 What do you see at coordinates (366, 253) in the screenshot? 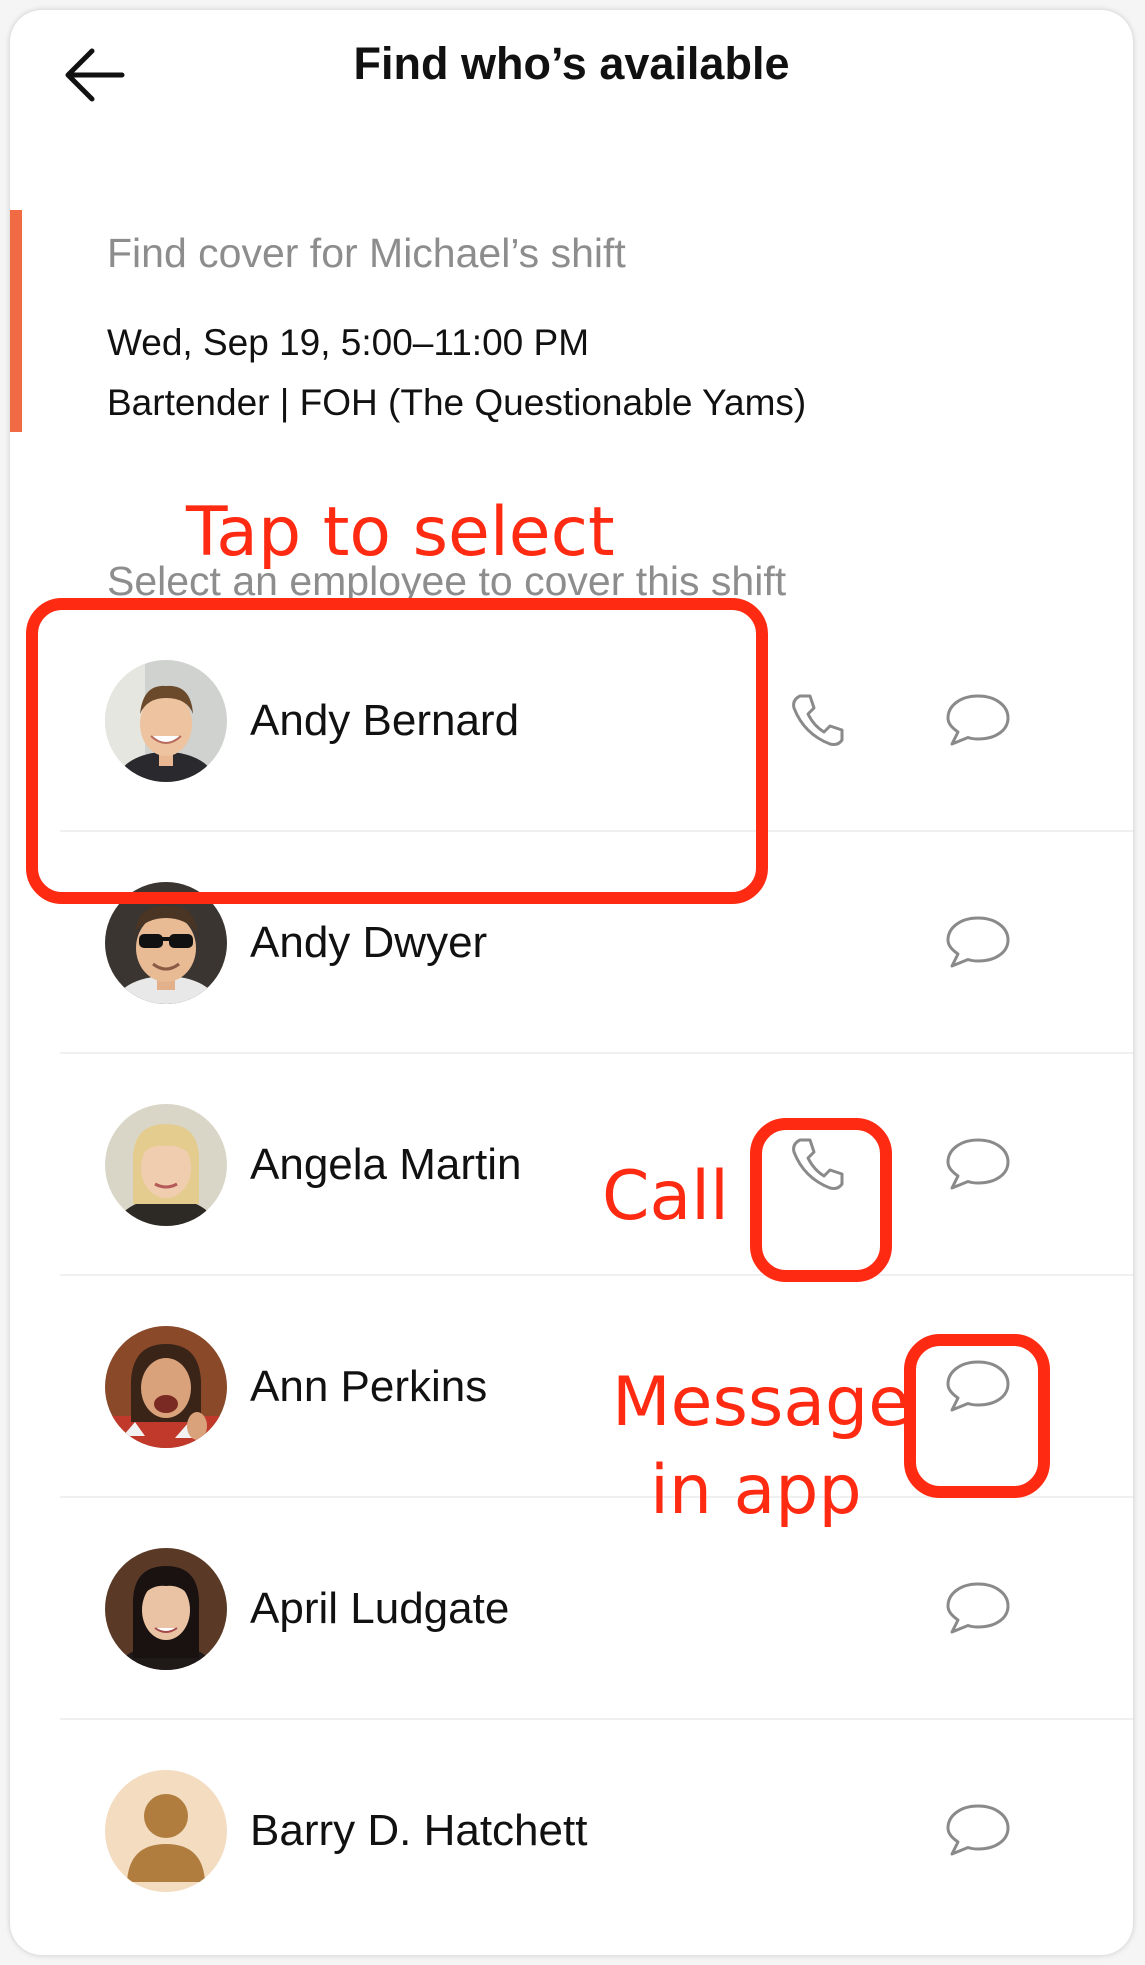
I see `shift-heading: Find cover for Michael’s shift` at bounding box center [366, 253].